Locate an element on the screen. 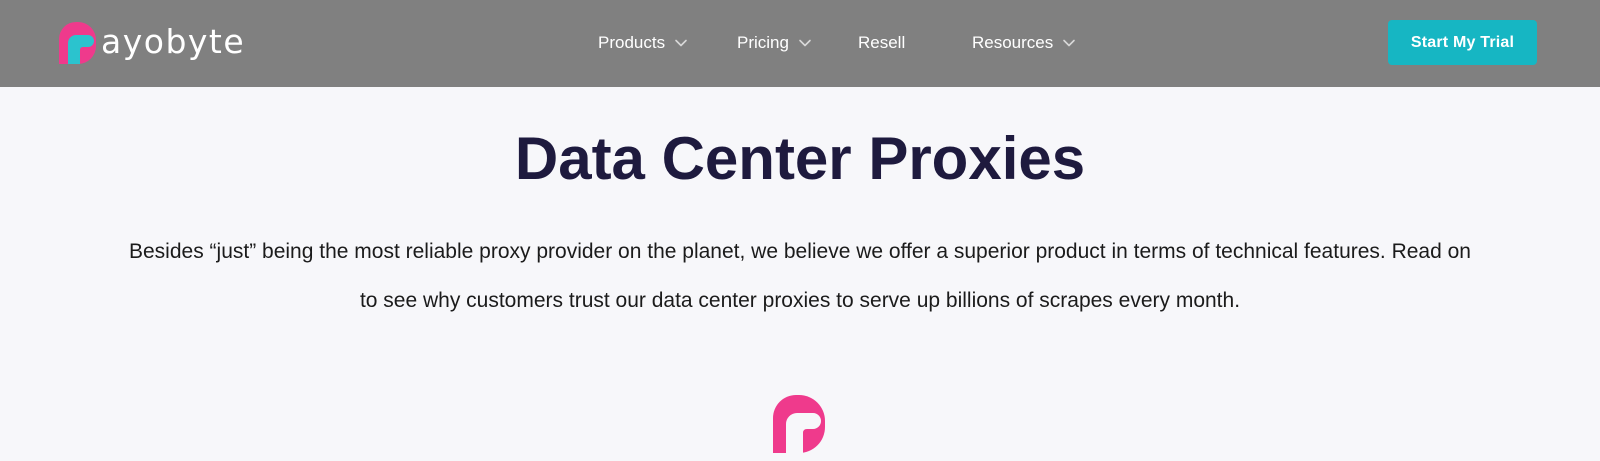  nav-products: Products is located at coordinates (643, 43).